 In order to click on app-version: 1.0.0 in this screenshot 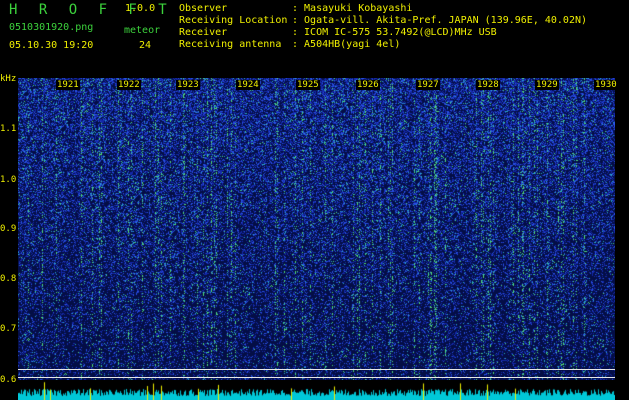, I will do `click(140, 8)`.